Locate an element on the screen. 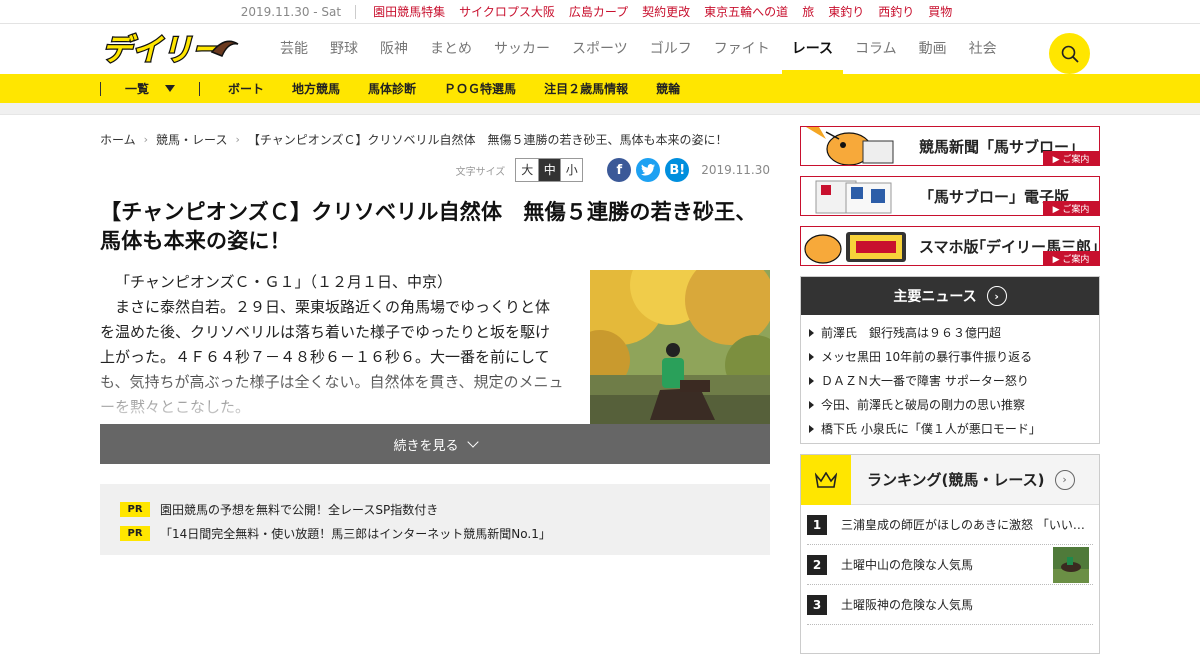 The width and height of the screenshot is (1200, 654). nav-item-video: 動画 is located at coordinates (933, 49).